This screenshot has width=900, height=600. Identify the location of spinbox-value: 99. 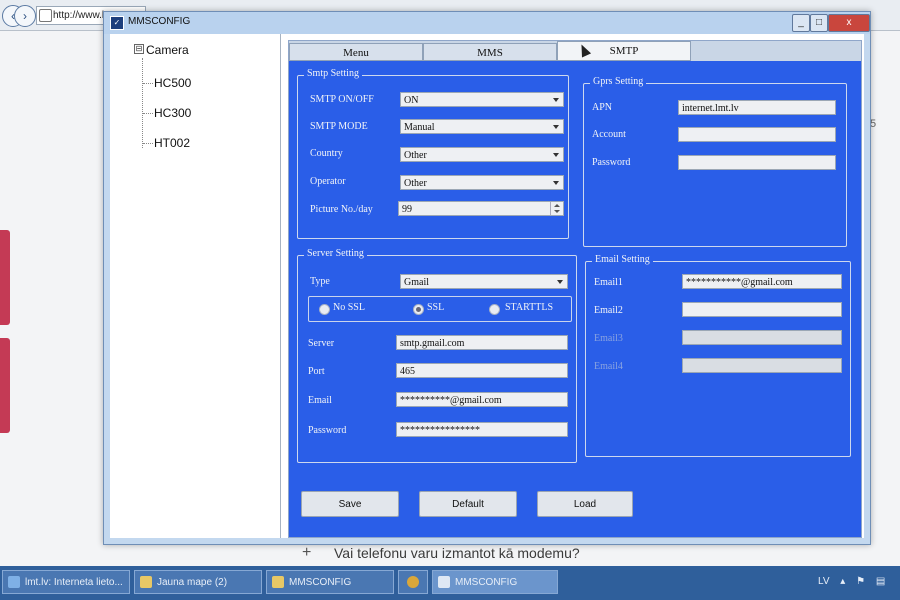
(407, 209).